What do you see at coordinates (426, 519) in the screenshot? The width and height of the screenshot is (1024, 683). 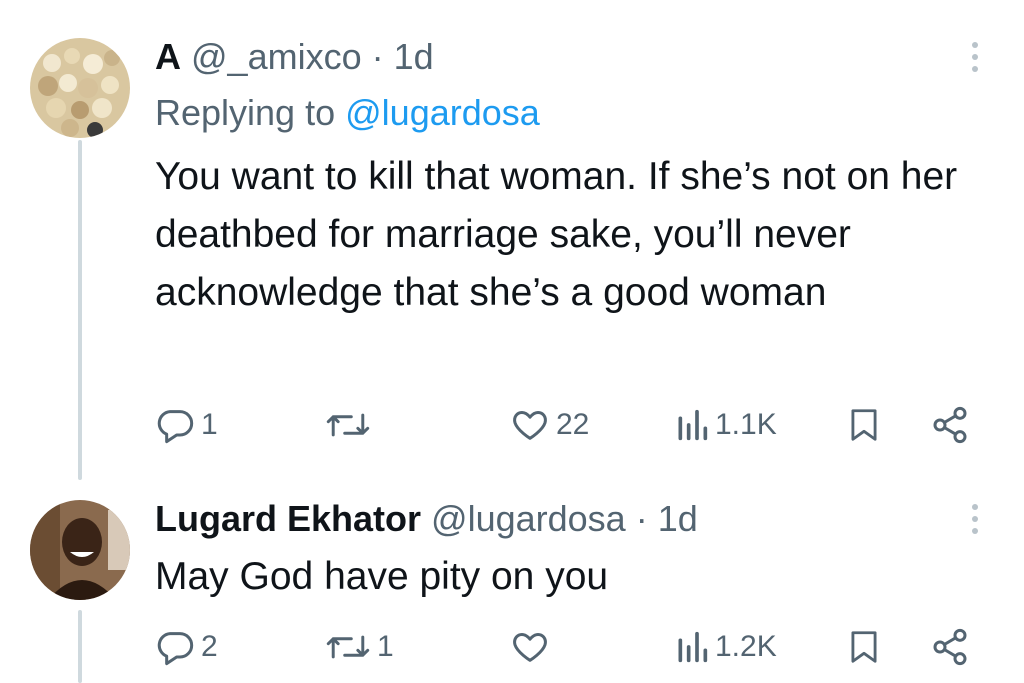 I see `tweet-header: Lugard Ekhator @lugardosa · 1d` at bounding box center [426, 519].